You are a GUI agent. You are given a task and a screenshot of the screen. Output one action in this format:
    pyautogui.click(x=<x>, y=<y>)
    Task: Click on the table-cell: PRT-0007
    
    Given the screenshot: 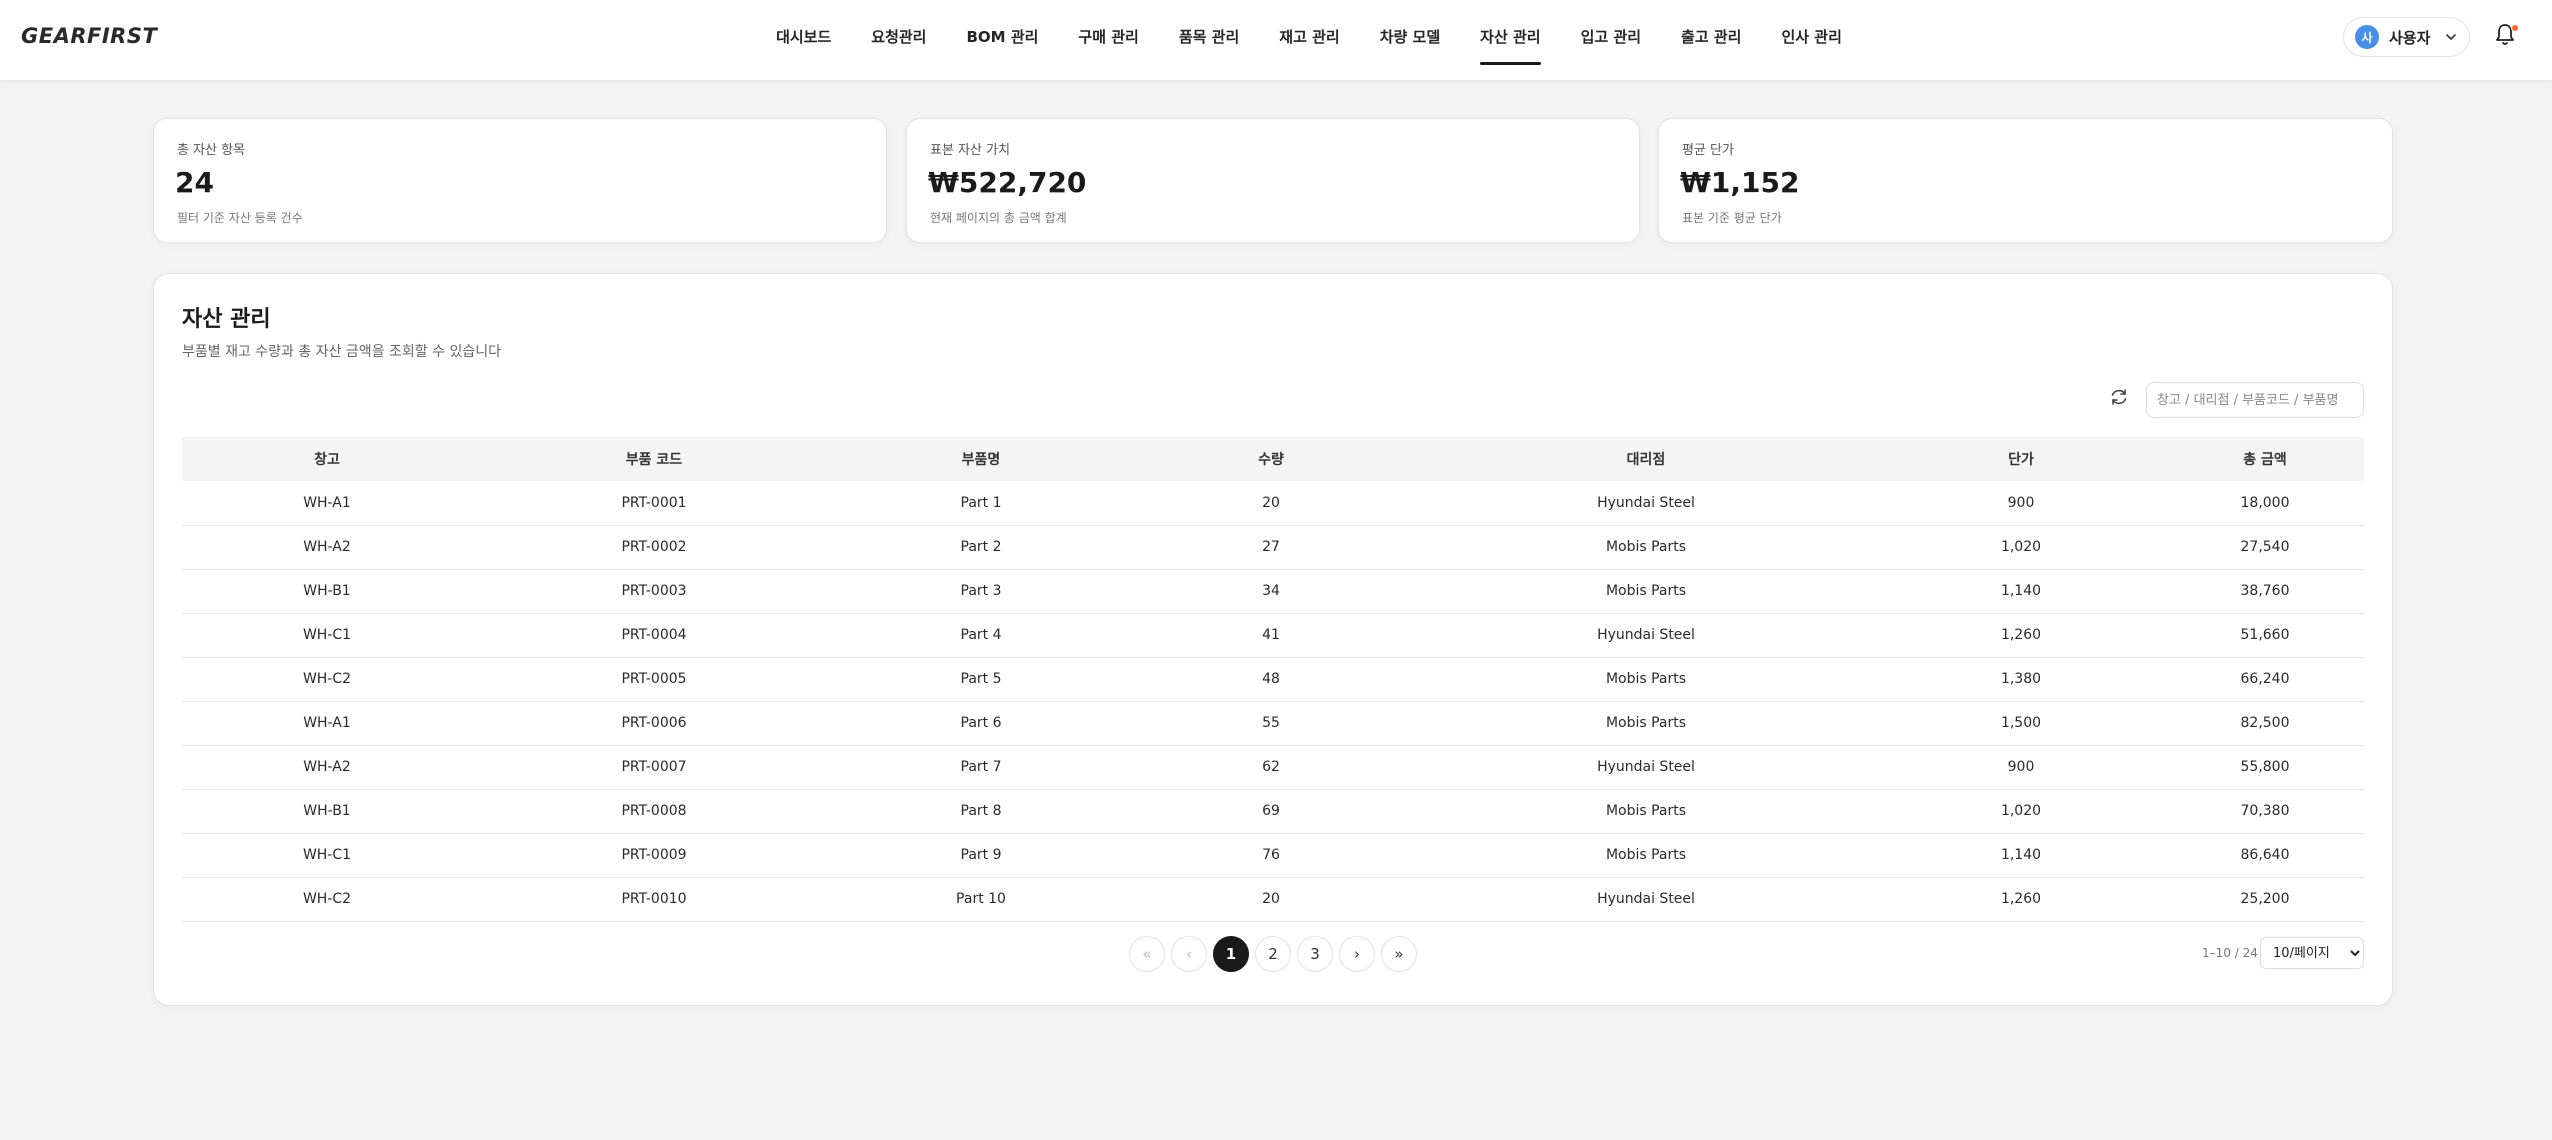 What is the action you would take?
    pyautogui.click(x=654, y=767)
    